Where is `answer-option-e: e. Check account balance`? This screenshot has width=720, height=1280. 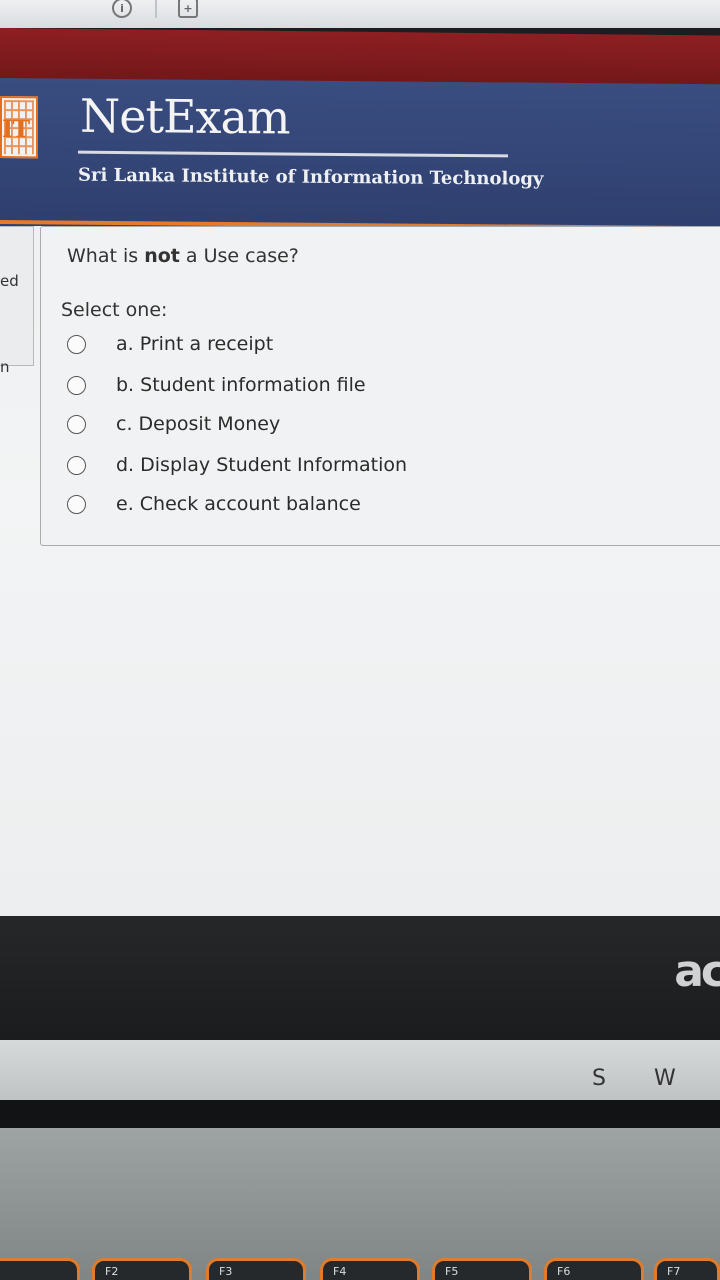 answer-option-e: e. Check account balance is located at coordinates (214, 504).